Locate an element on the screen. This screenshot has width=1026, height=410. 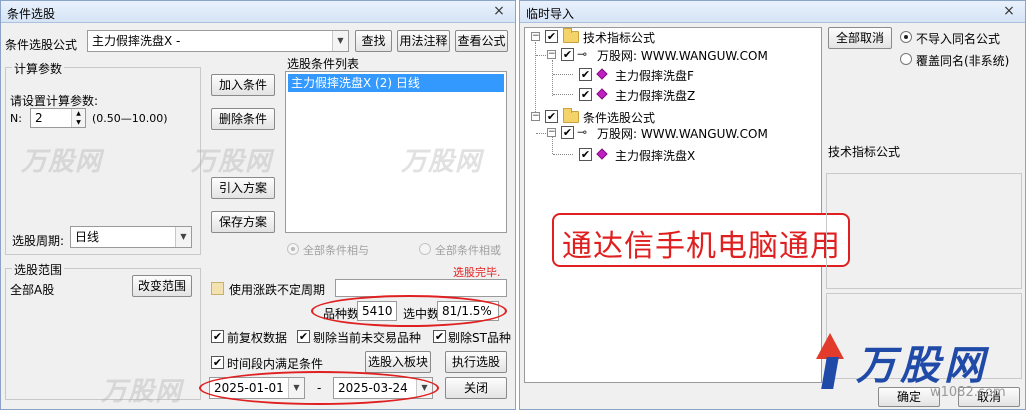
remove-untraded-label: 剔除当前未交易品种 is located at coordinates (367, 338).